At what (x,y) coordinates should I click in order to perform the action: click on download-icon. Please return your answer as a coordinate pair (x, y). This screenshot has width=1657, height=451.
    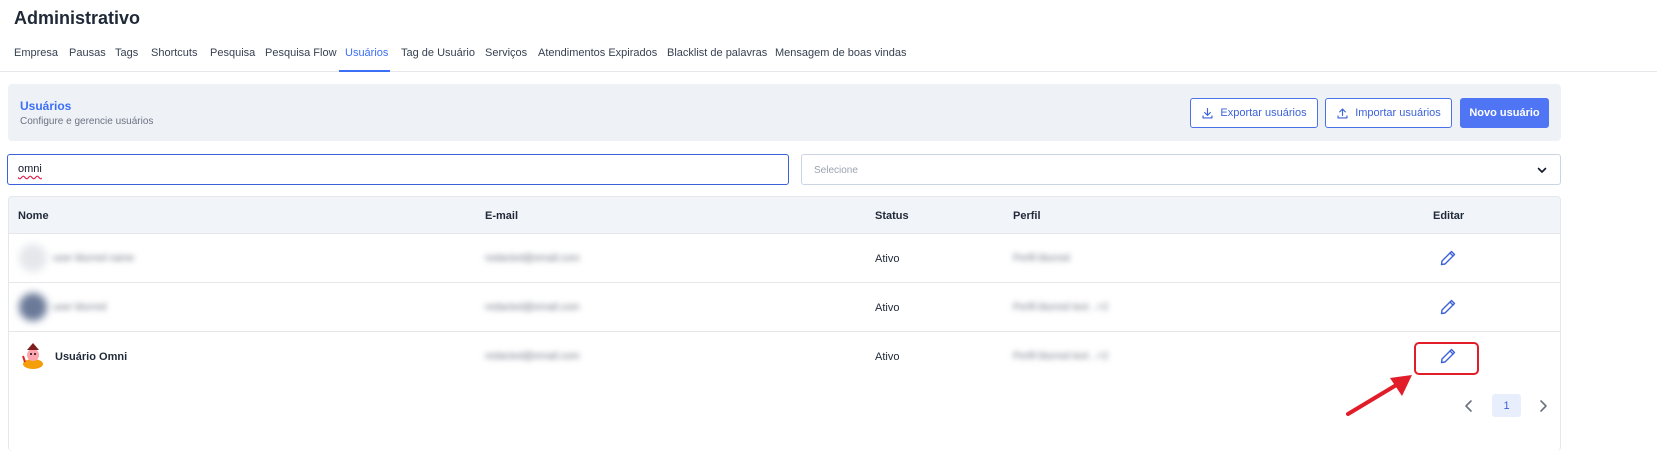
    Looking at the image, I should click on (1207, 113).